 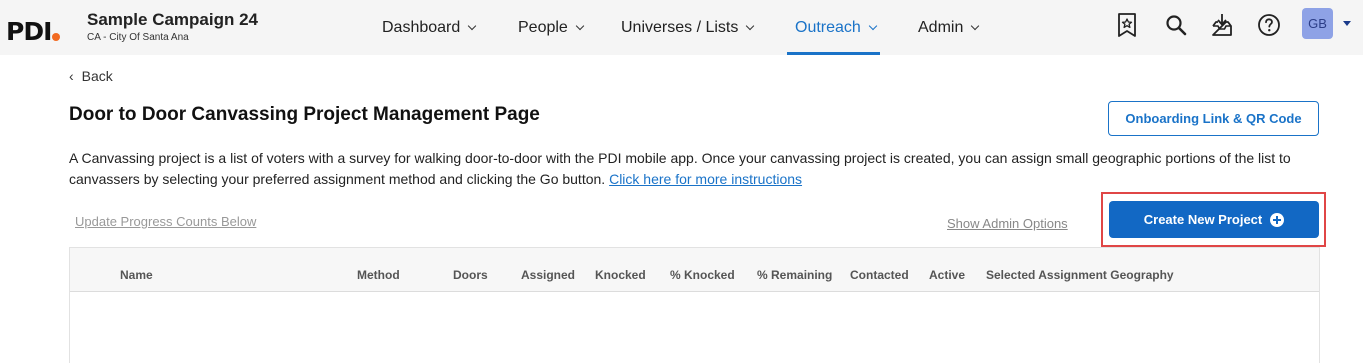 What do you see at coordinates (421, 27) in the screenshot?
I see `nav-item-label: Dashboard` at bounding box center [421, 27].